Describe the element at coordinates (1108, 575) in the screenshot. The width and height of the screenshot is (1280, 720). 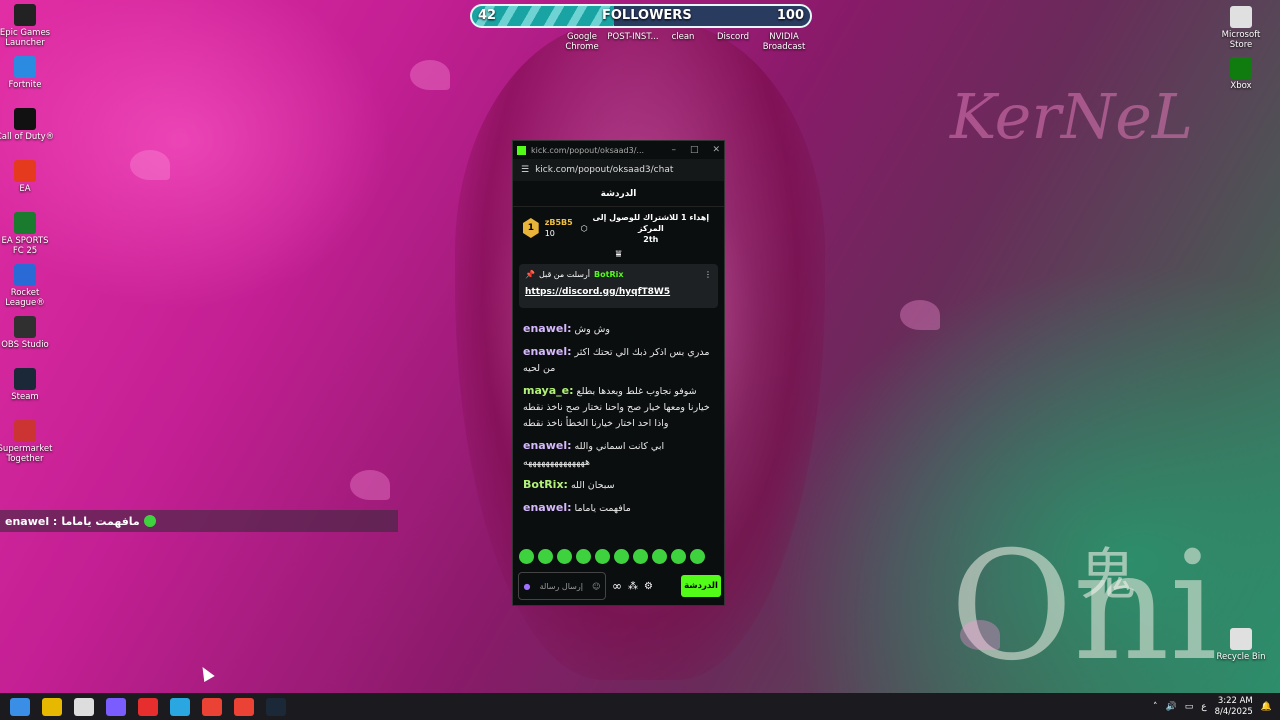
I see `wallpaper-kanji: 鬼` at that location.